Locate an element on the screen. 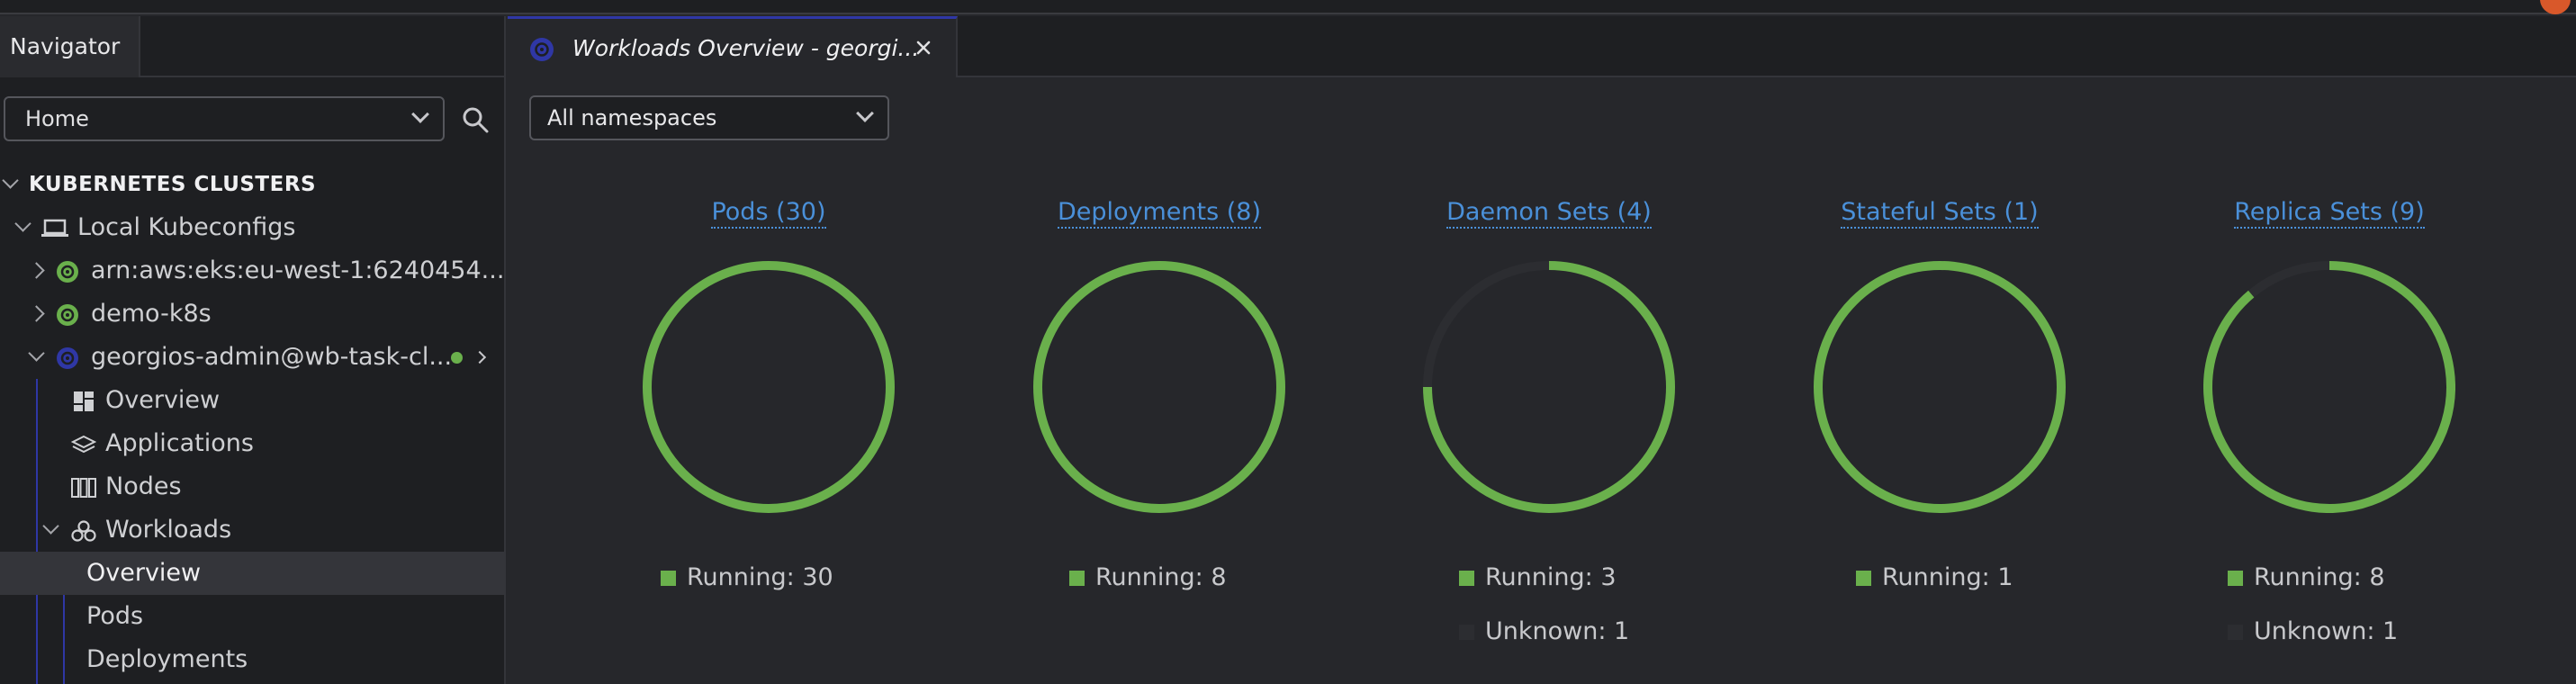 This screenshot has width=2576, height=684. tree-item-workloads-overview: Overview is located at coordinates (252, 574).